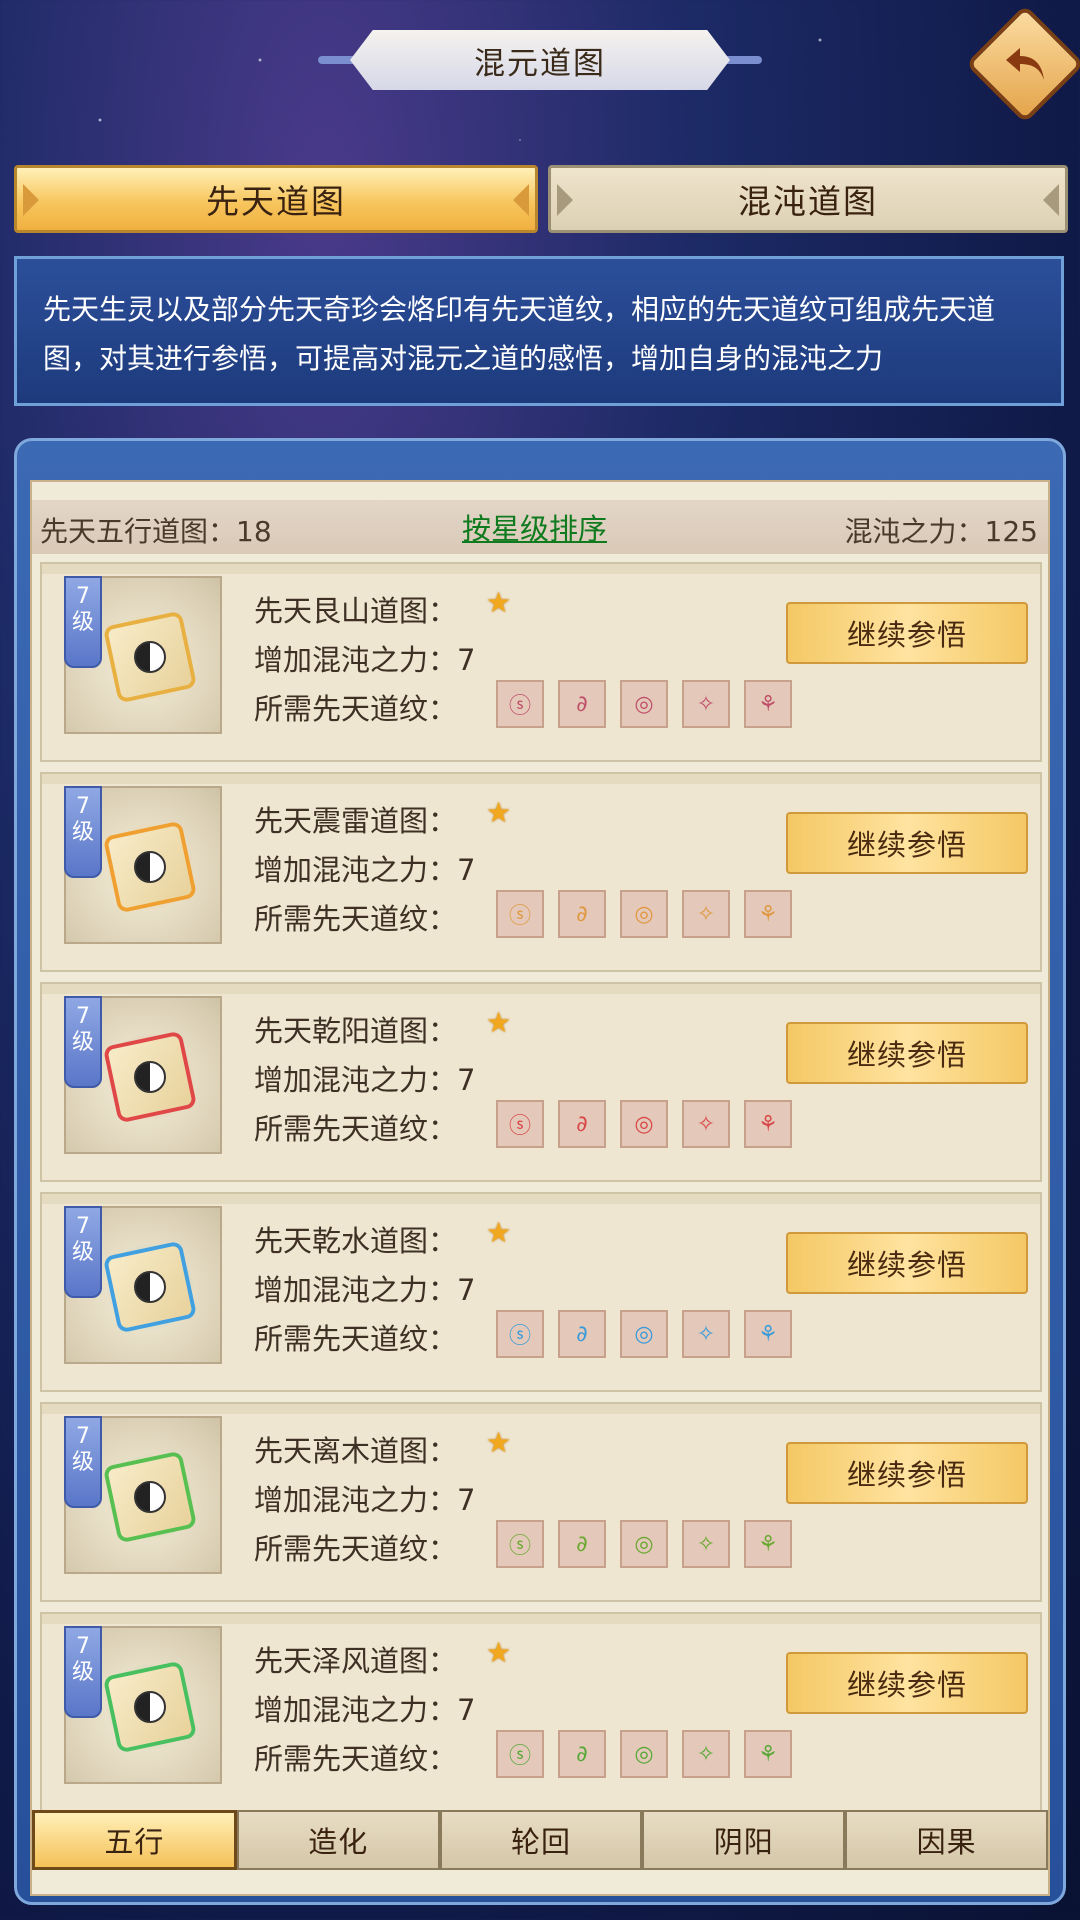 Image resolution: width=1080 pixels, height=1920 pixels. Describe the element at coordinates (744, 1840) in the screenshot. I see `category-tab: 阴阳` at that location.